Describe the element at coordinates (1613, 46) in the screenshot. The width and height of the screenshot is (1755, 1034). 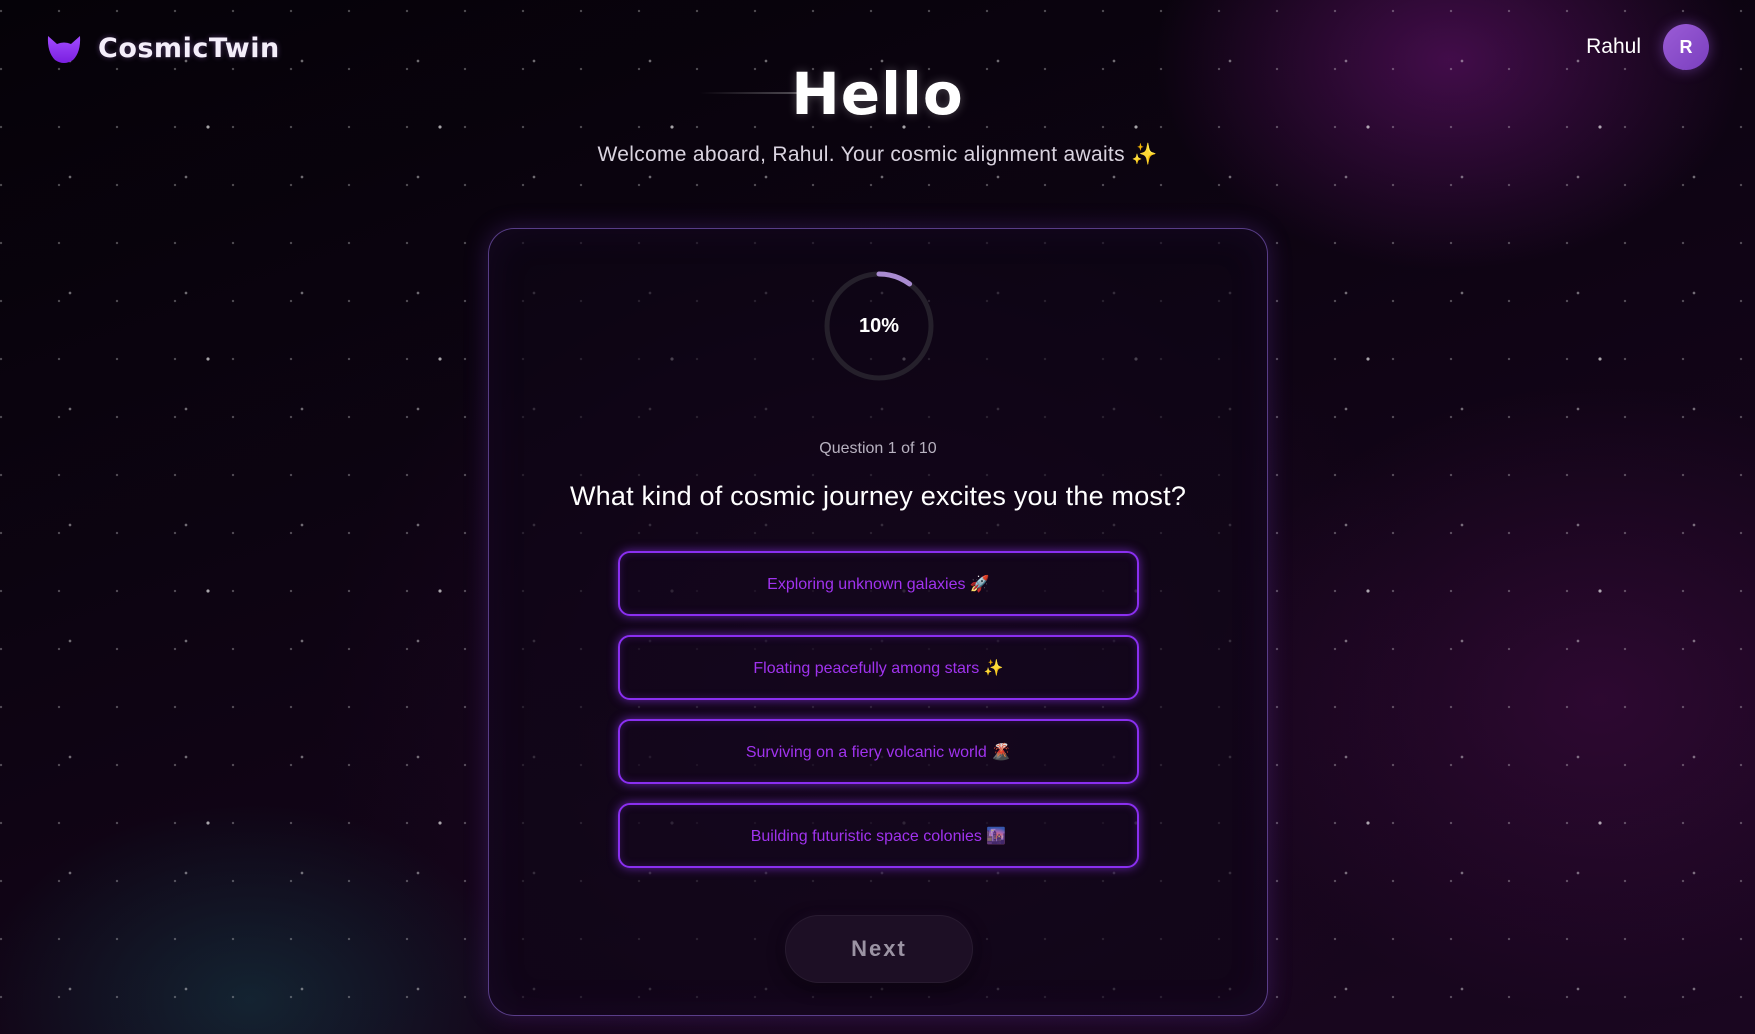
I see `user-name: Rahul` at that location.